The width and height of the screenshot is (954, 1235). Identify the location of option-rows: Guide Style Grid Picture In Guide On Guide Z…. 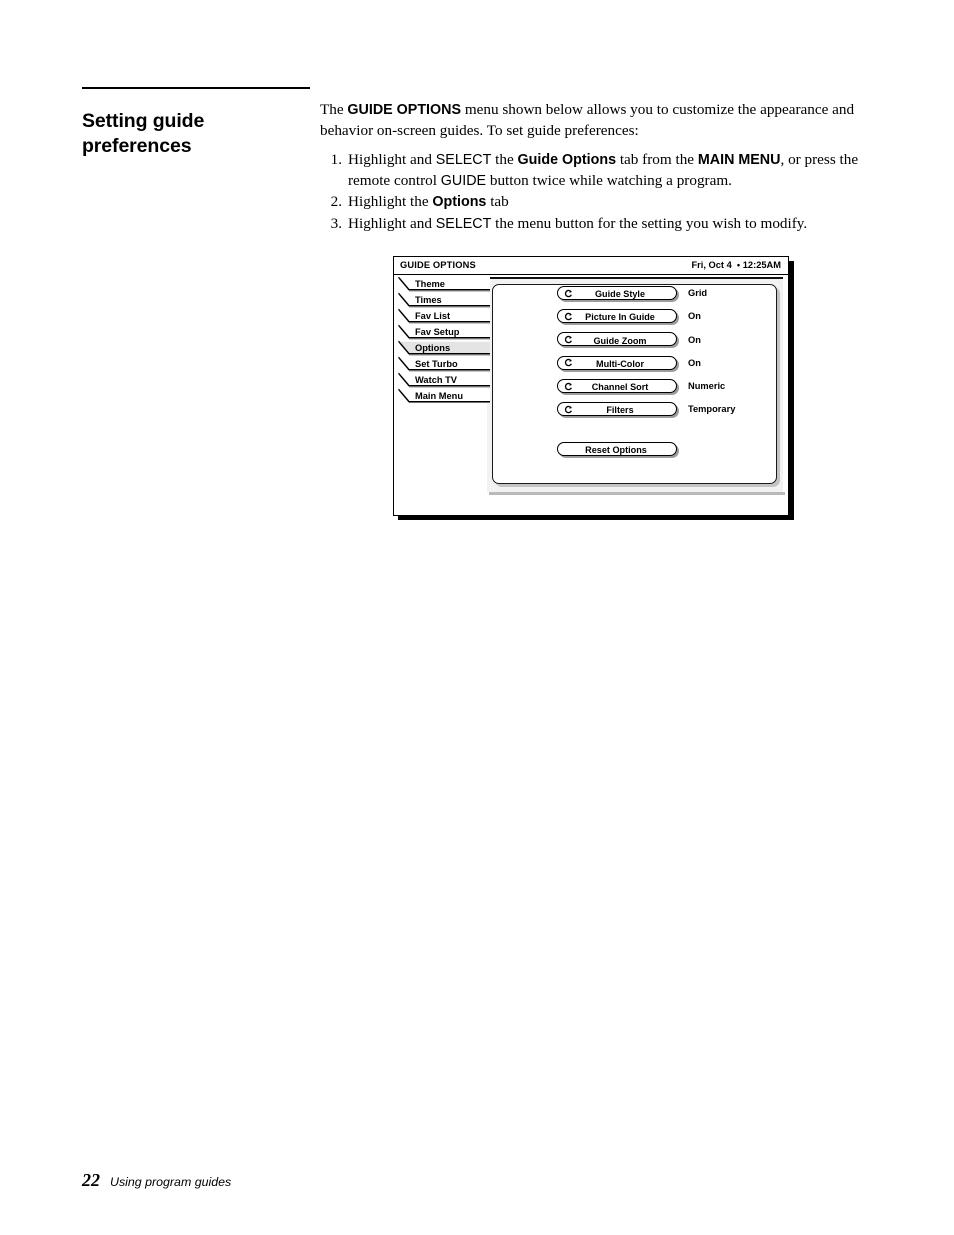
(635, 354).